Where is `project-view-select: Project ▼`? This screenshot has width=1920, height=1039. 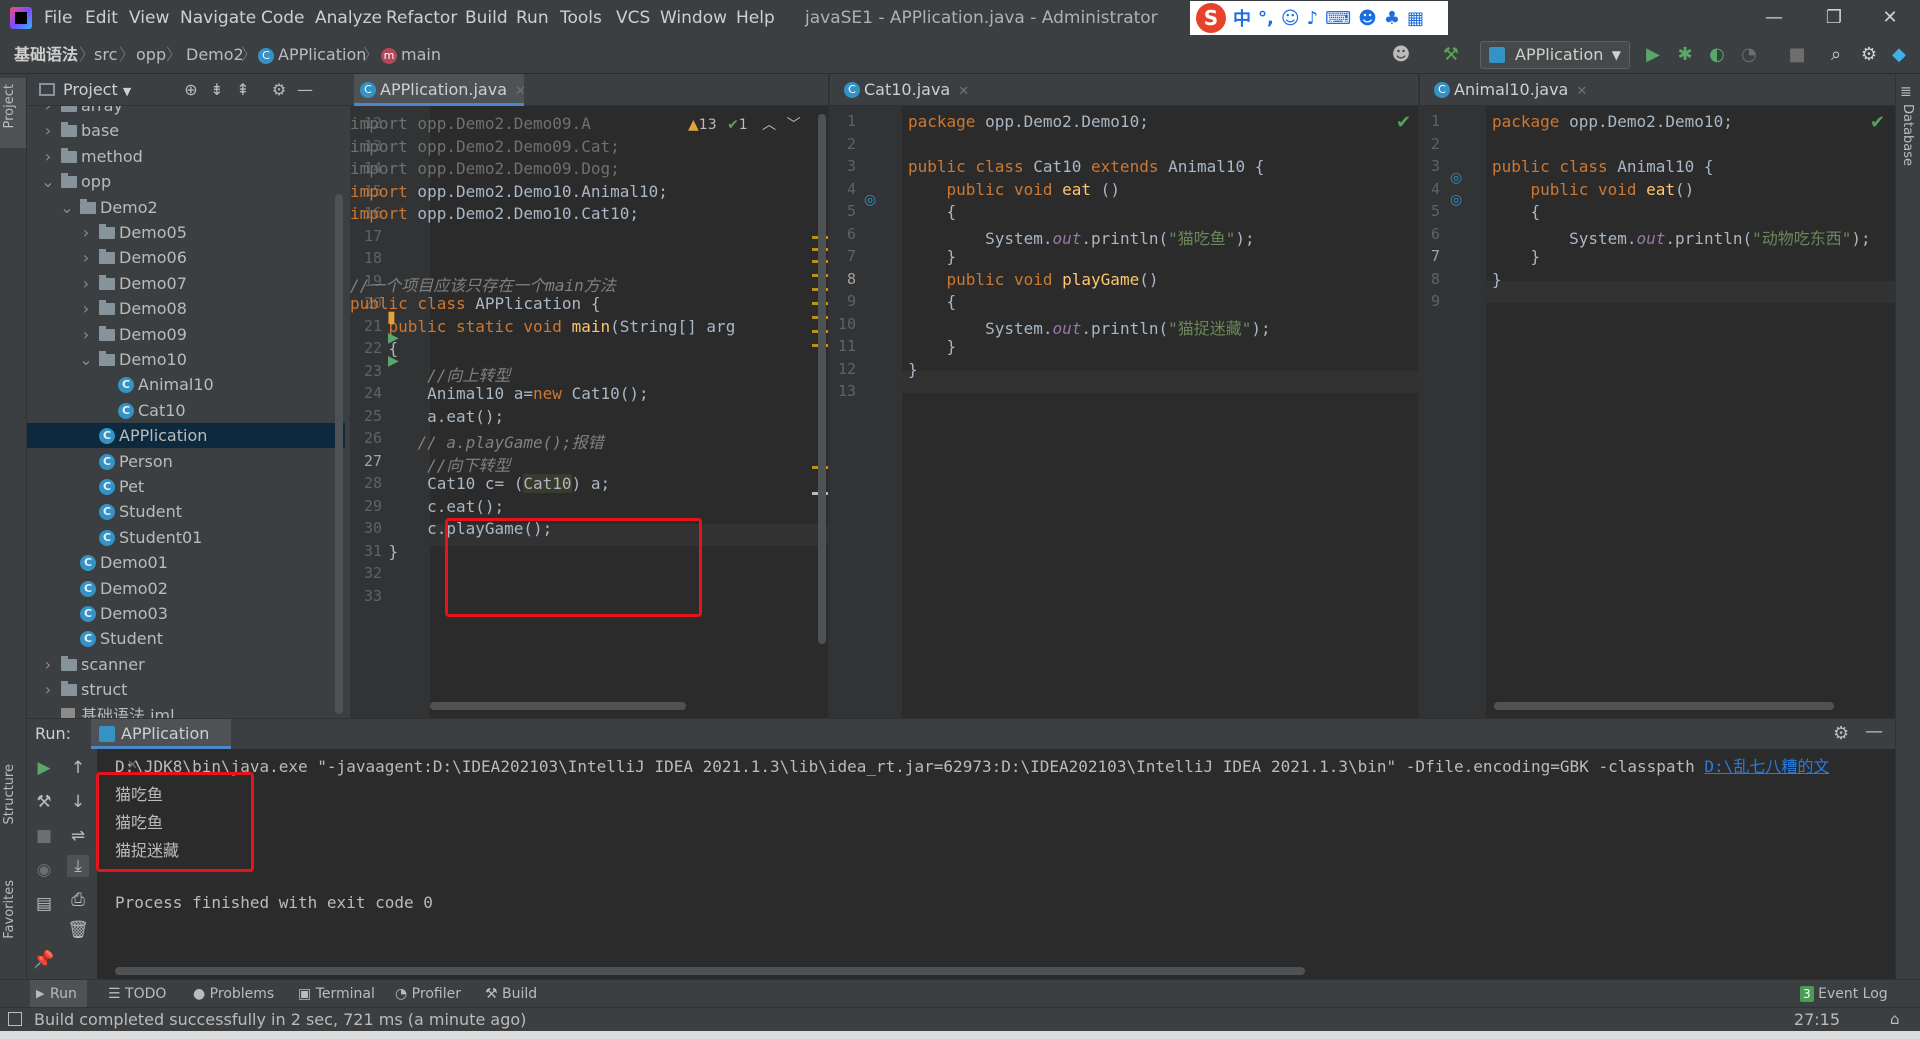
project-view-select: Project ▼ is located at coordinates (97, 91).